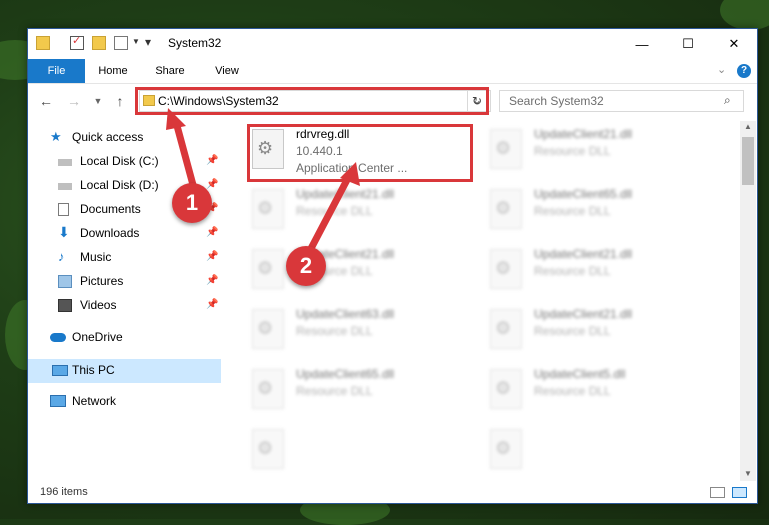 The image size is (769, 525). Describe the element at coordinates (306, 266) in the screenshot. I see `callout-2: 2` at that location.